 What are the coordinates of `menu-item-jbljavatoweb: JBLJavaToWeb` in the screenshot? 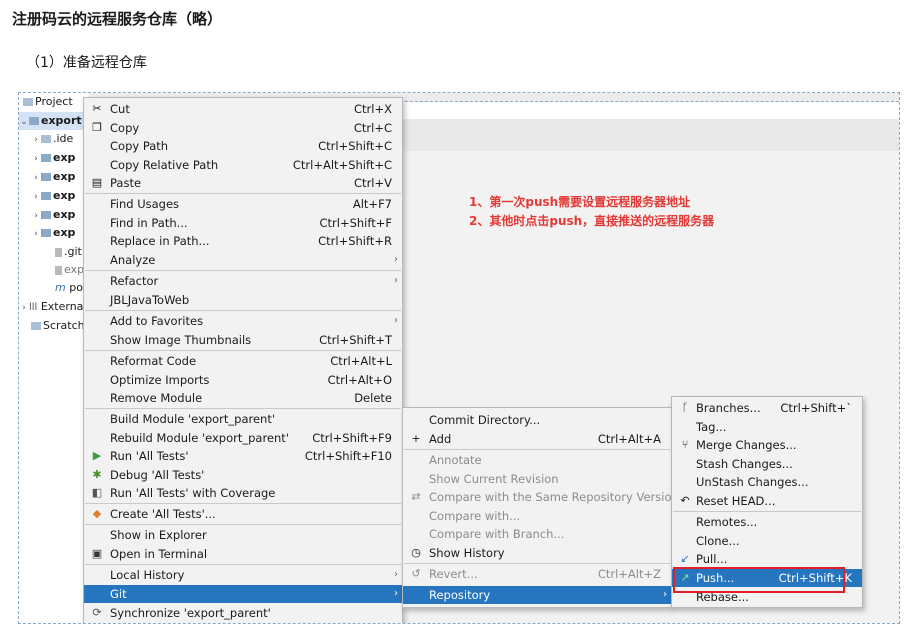 It's located at (243, 300).